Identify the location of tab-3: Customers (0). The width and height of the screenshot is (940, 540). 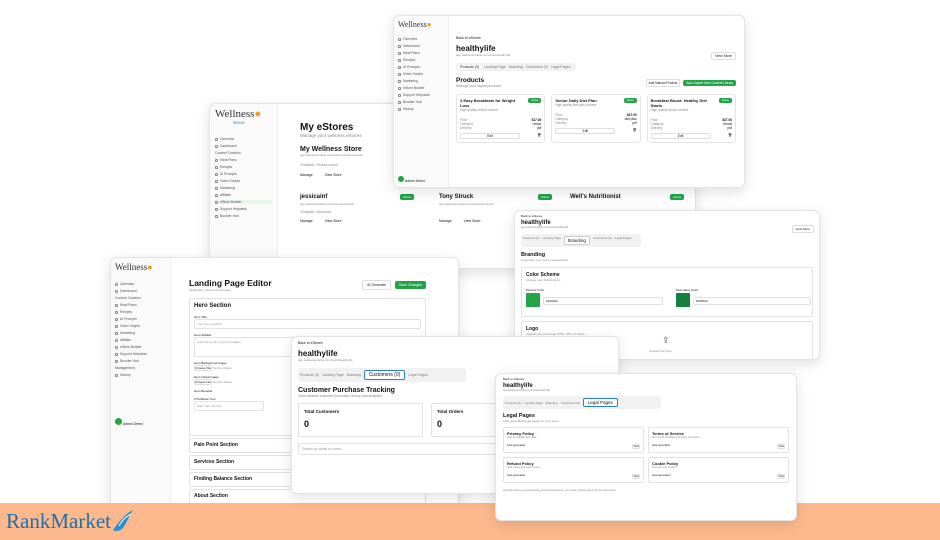
(537, 67).